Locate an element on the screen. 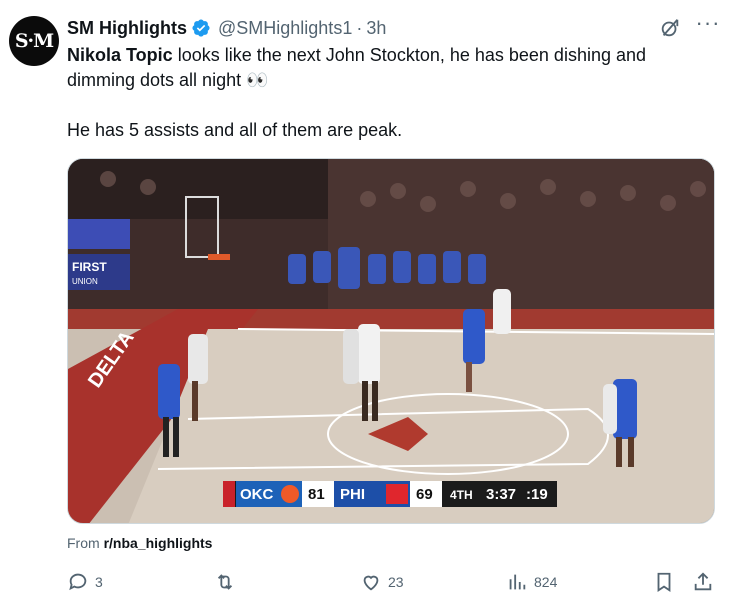 The height and width of the screenshot is (606, 745). game-period: 4TH is located at coordinates (461, 495).